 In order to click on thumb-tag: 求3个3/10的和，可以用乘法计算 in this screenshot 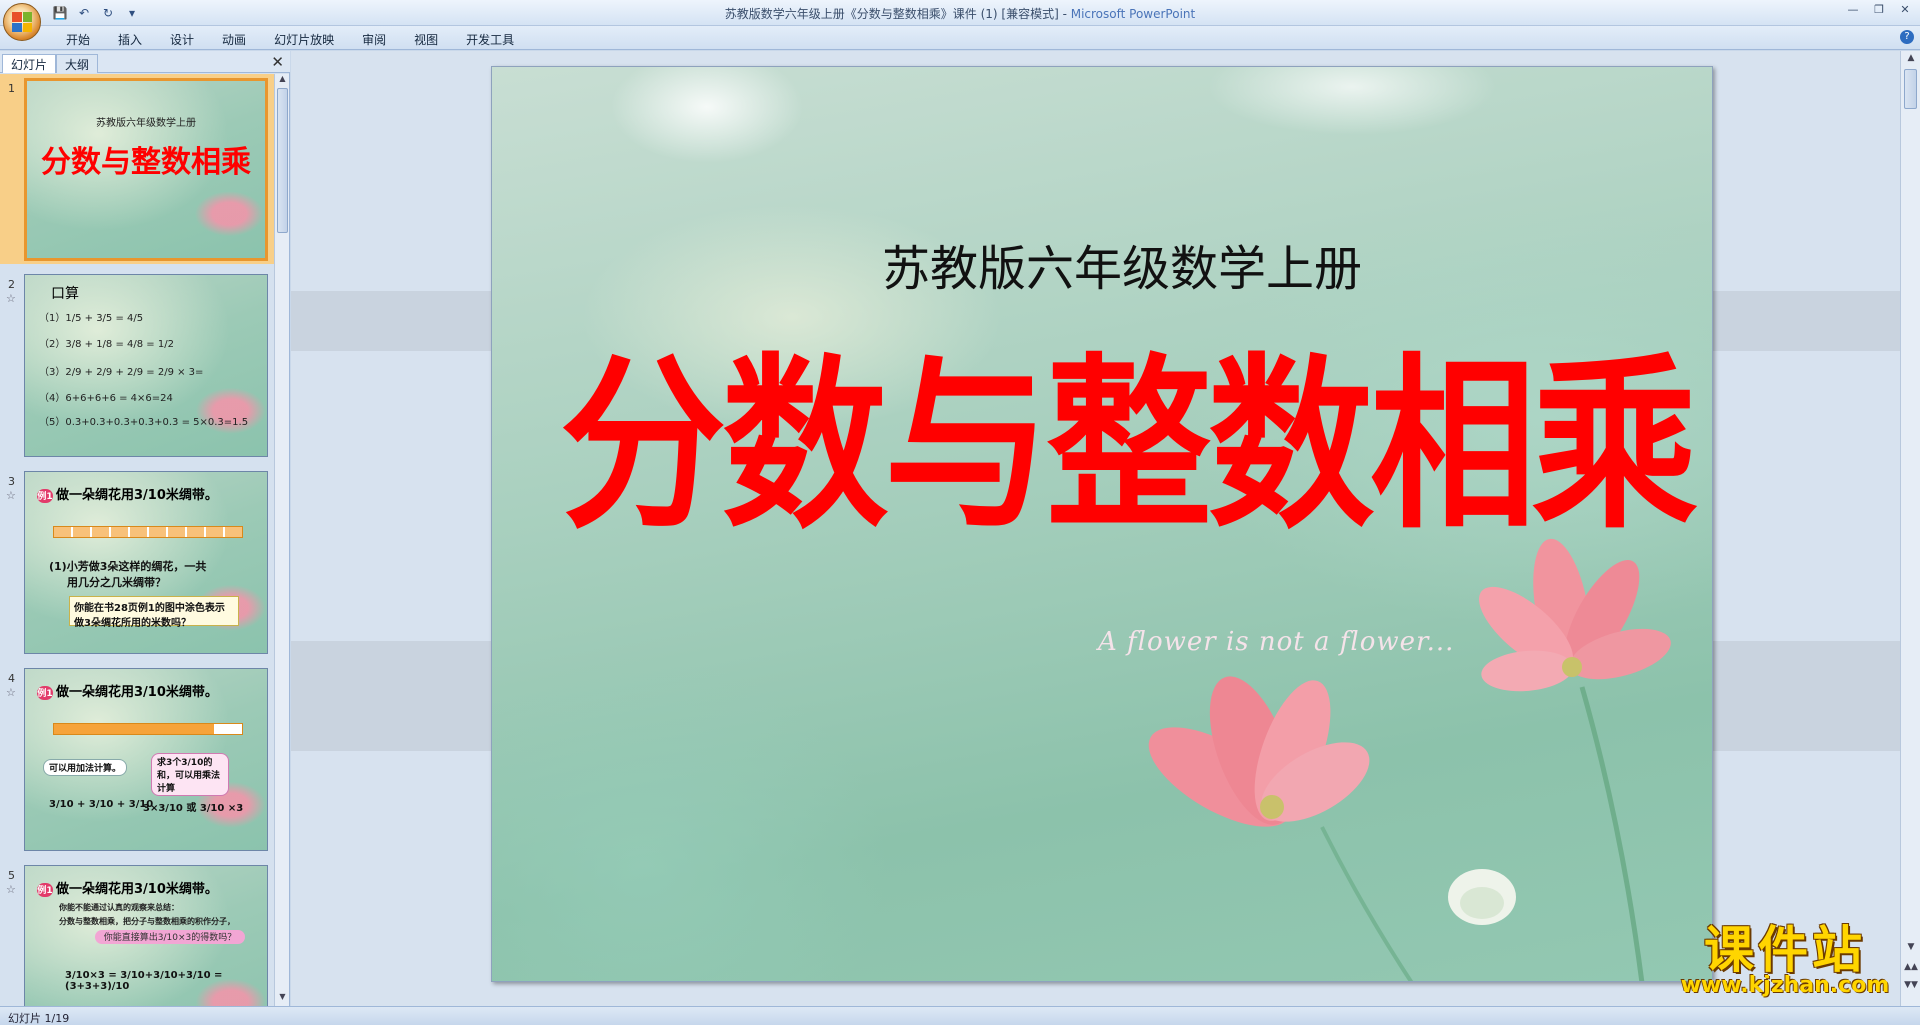, I will do `click(190, 774)`.